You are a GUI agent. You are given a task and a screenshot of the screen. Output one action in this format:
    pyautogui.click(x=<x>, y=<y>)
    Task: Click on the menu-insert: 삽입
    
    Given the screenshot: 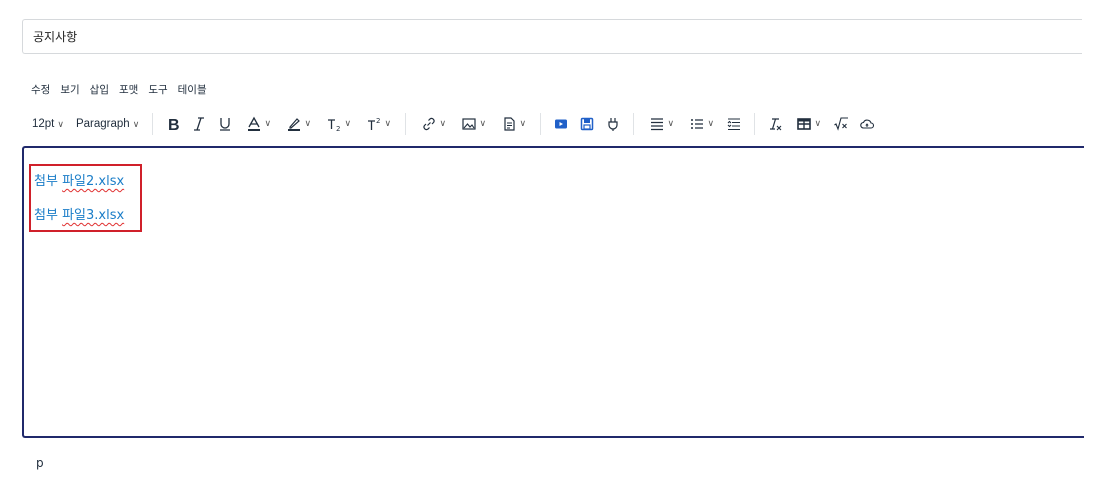 What is the action you would take?
    pyautogui.click(x=99, y=89)
    